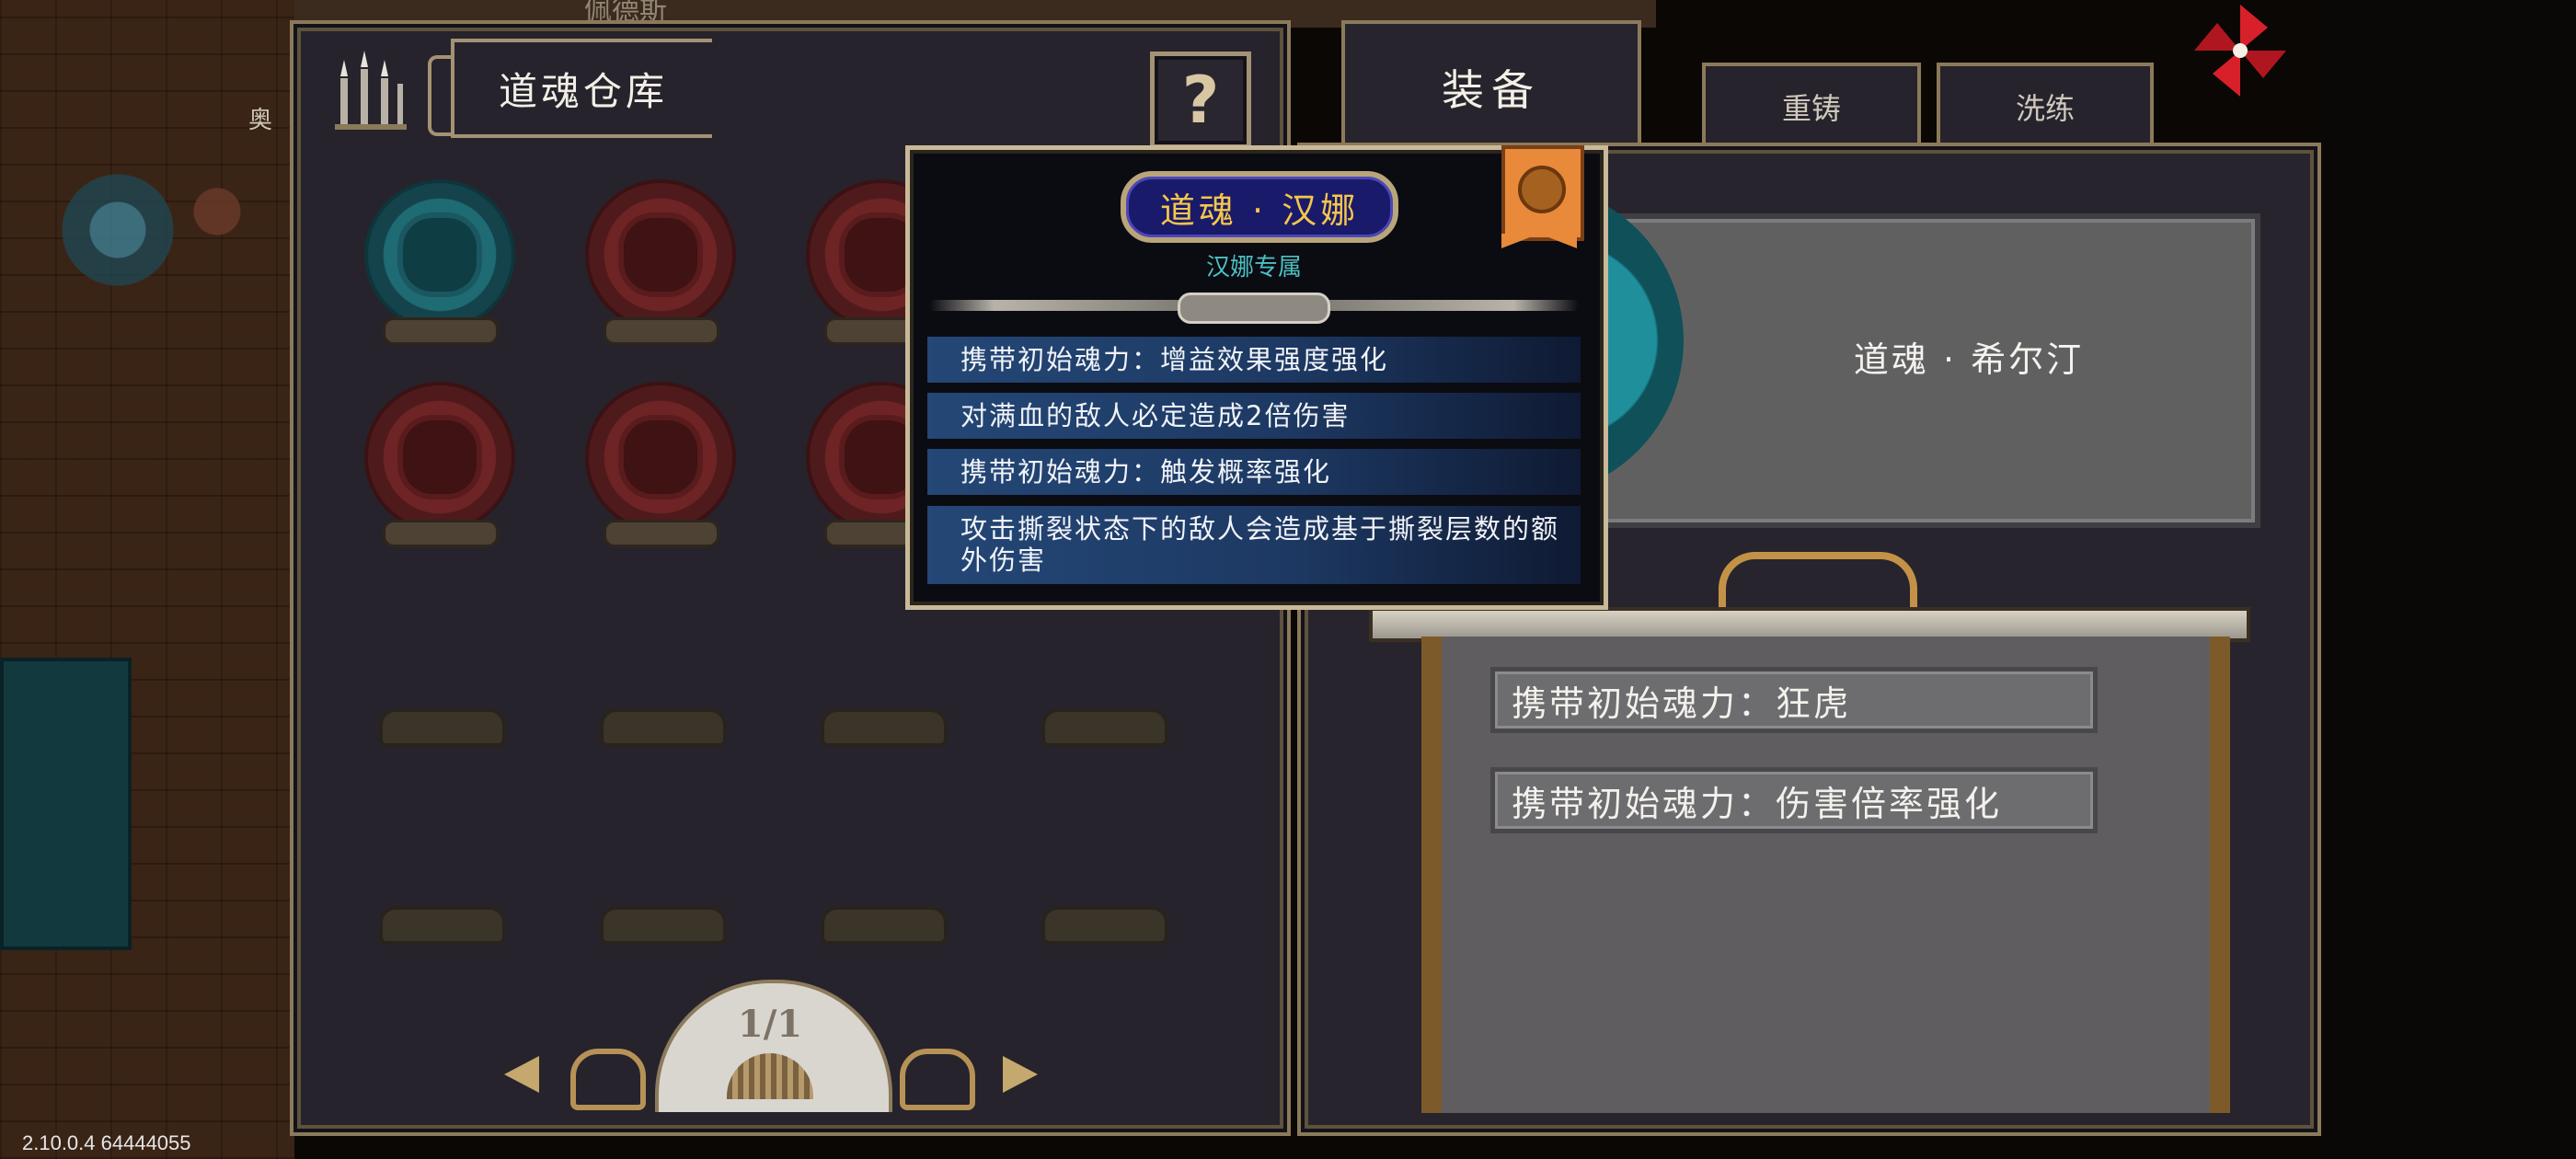 The height and width of the screenshot is (1159, 2576). Describe the element at coordinates (1259, 207) in the screenshot. I see `tooltip-title: 道魂 · 汉娜` at that location.